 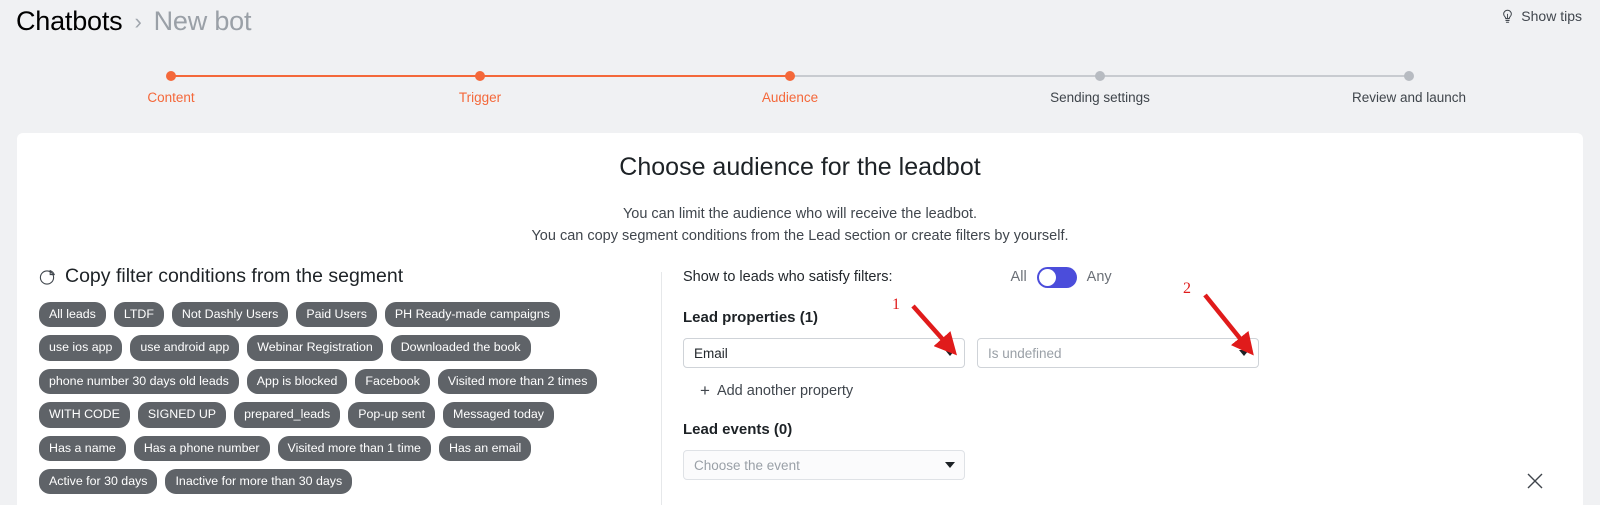 What do you see at coordinates (1100, 76) in the screenshot?
I see `stepper-dot-sending` at bounding box center [1100, 76].